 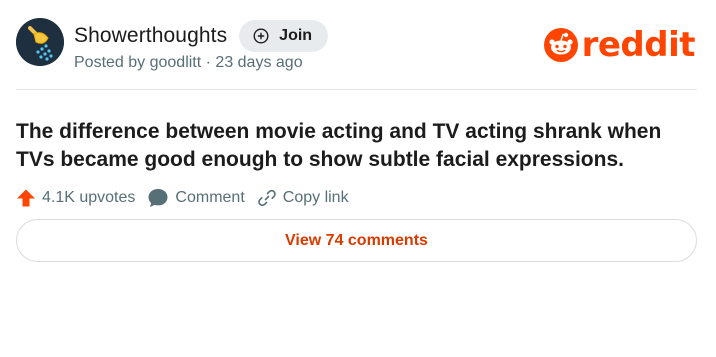 I want to click on join-label: Join, so click(x=296, y=35).